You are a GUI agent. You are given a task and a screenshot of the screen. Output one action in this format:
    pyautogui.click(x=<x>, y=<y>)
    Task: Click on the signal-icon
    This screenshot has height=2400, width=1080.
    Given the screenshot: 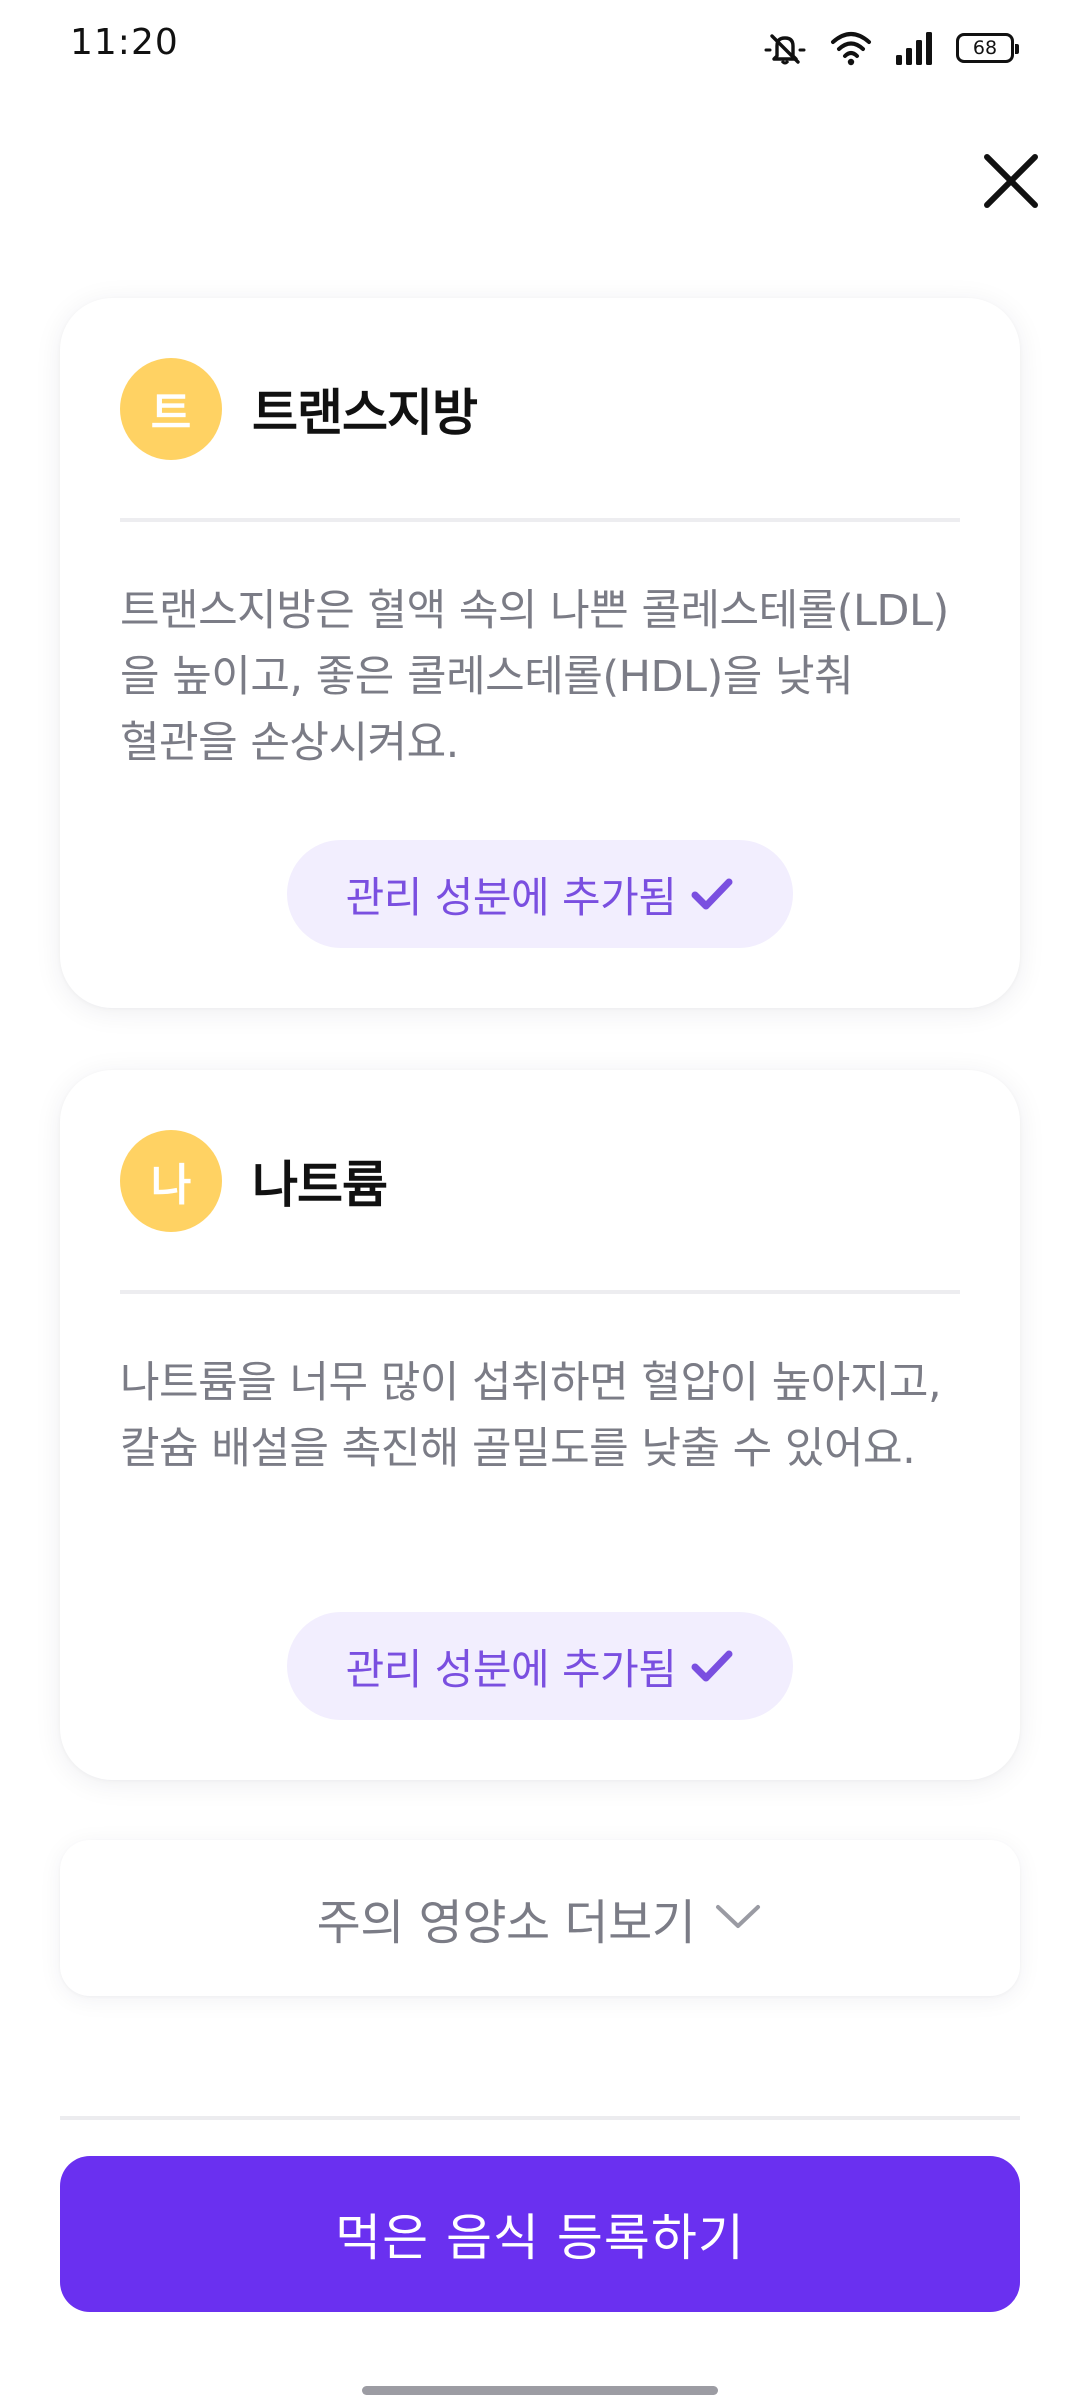 What is the action you would take?
    pyautogui.click(x=914, y=48)
    